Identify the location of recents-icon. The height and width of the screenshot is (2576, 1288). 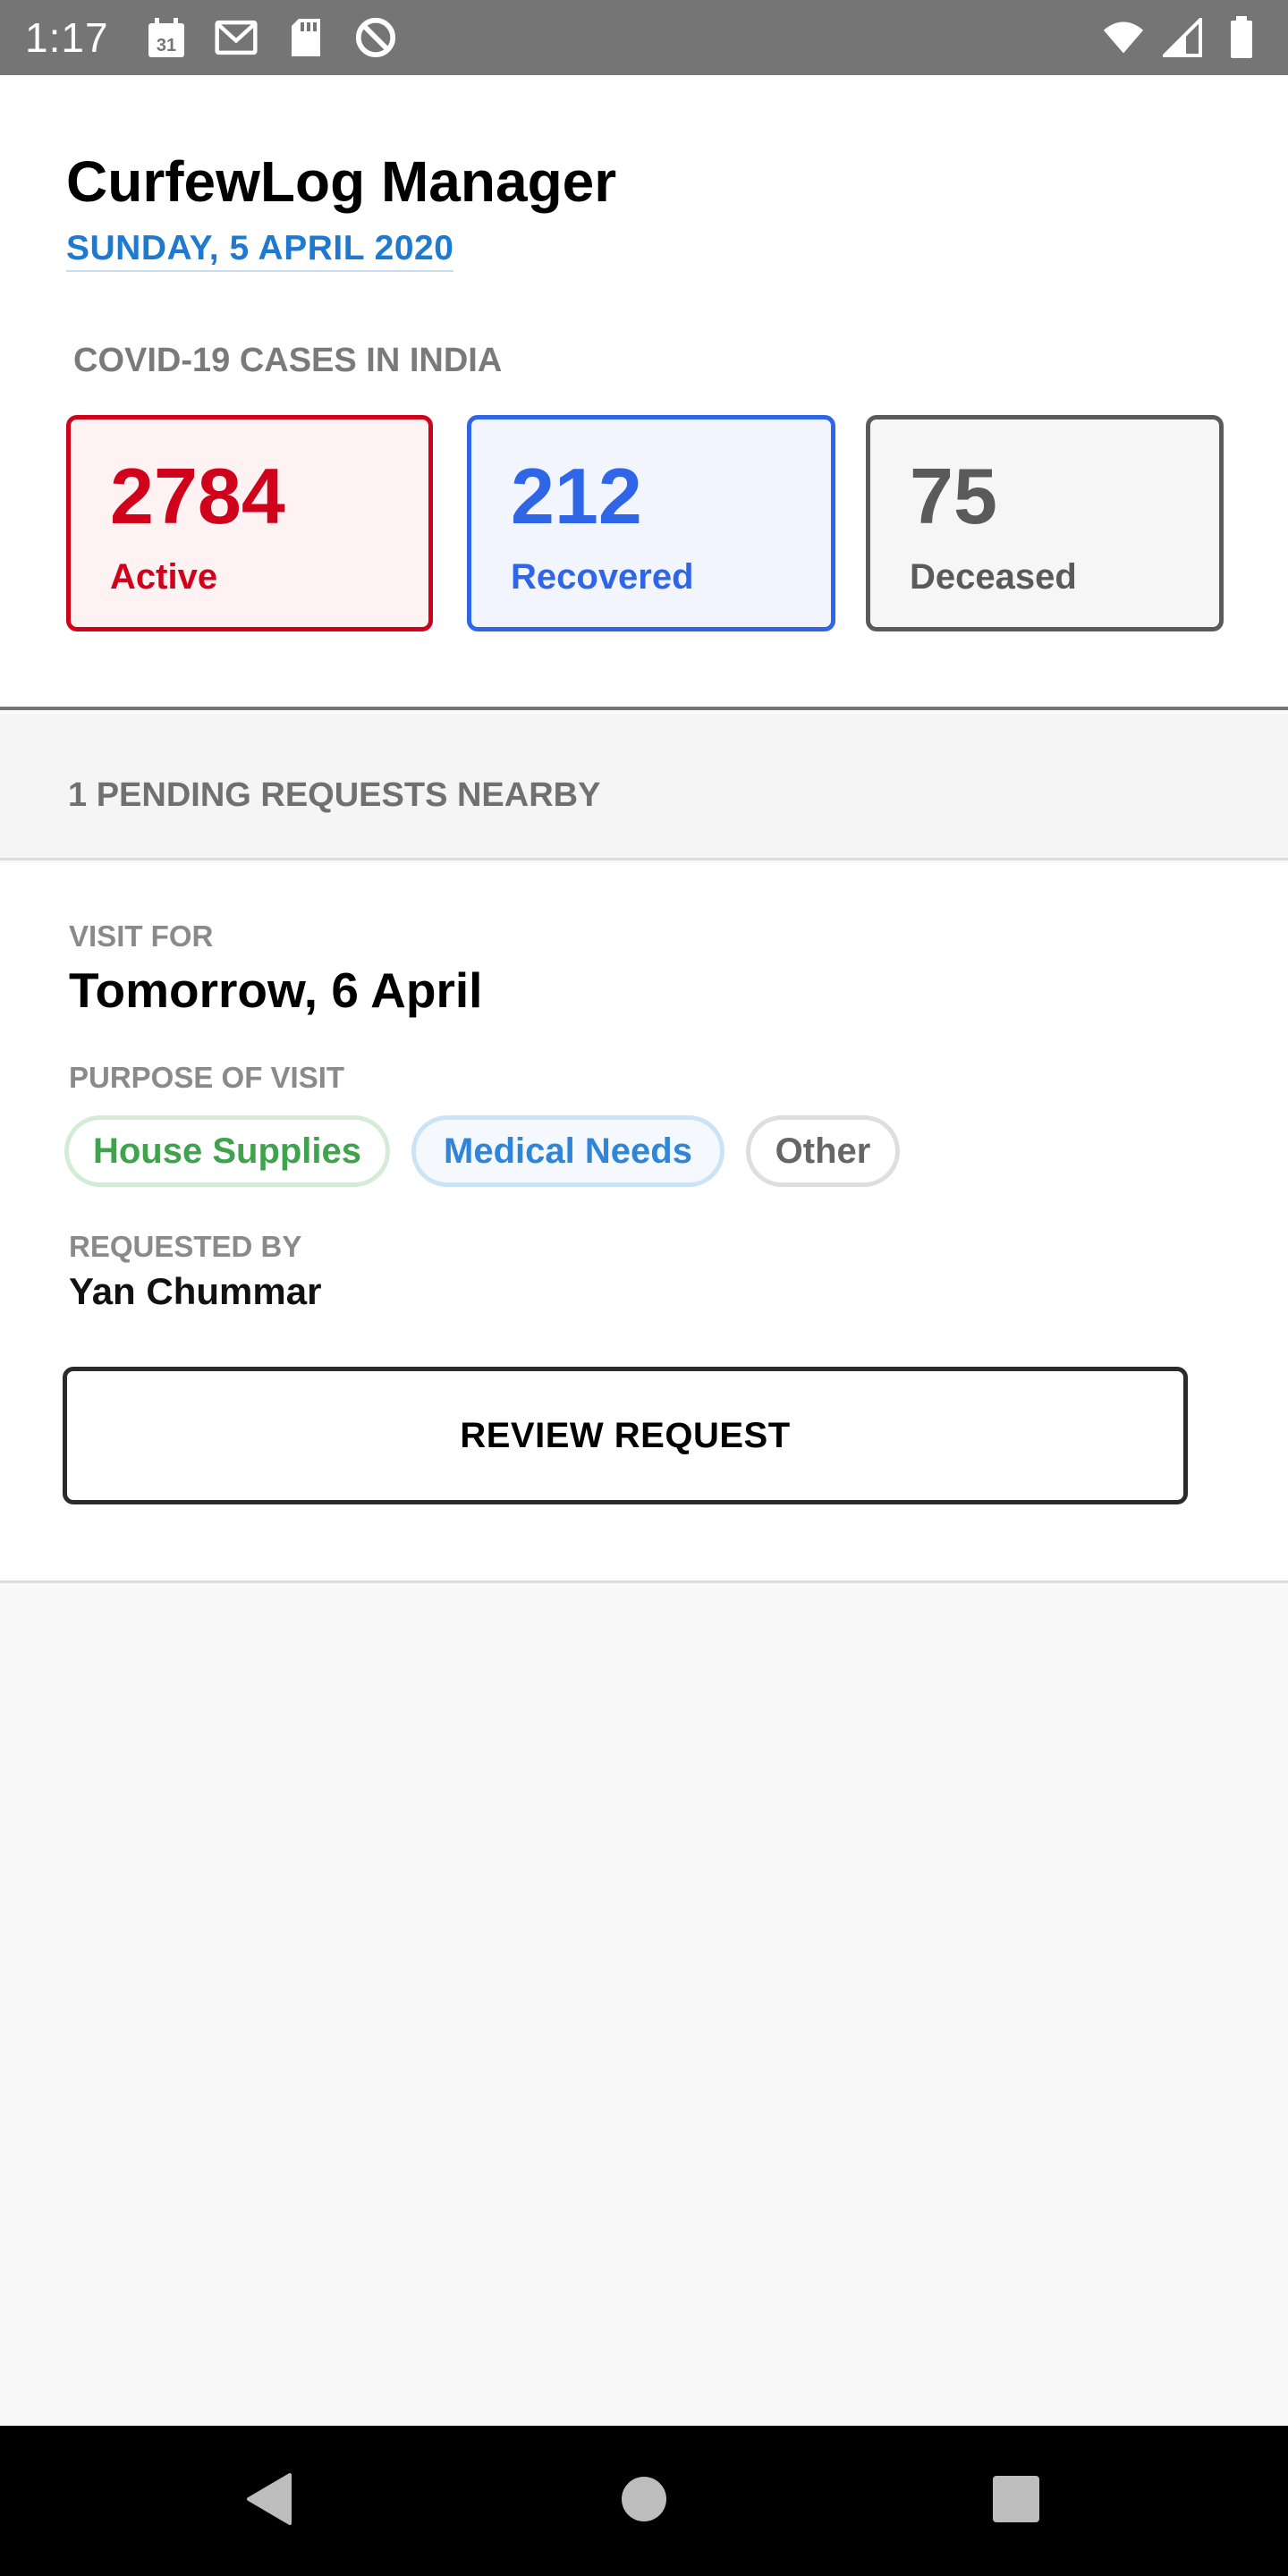
(1016, 2501).